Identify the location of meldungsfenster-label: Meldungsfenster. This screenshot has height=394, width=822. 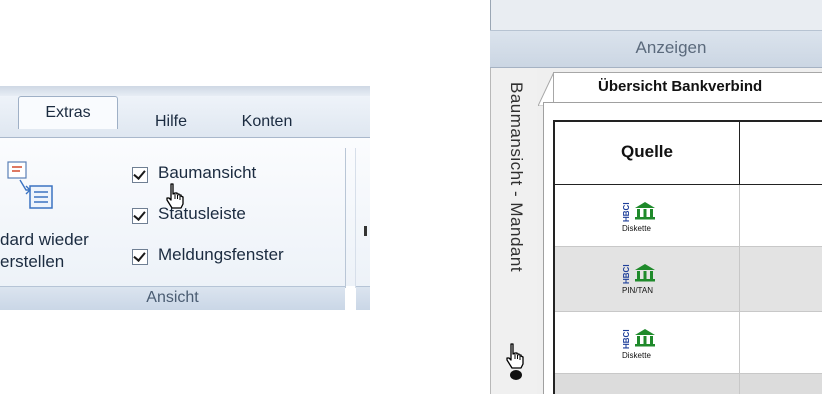
(221, 255).